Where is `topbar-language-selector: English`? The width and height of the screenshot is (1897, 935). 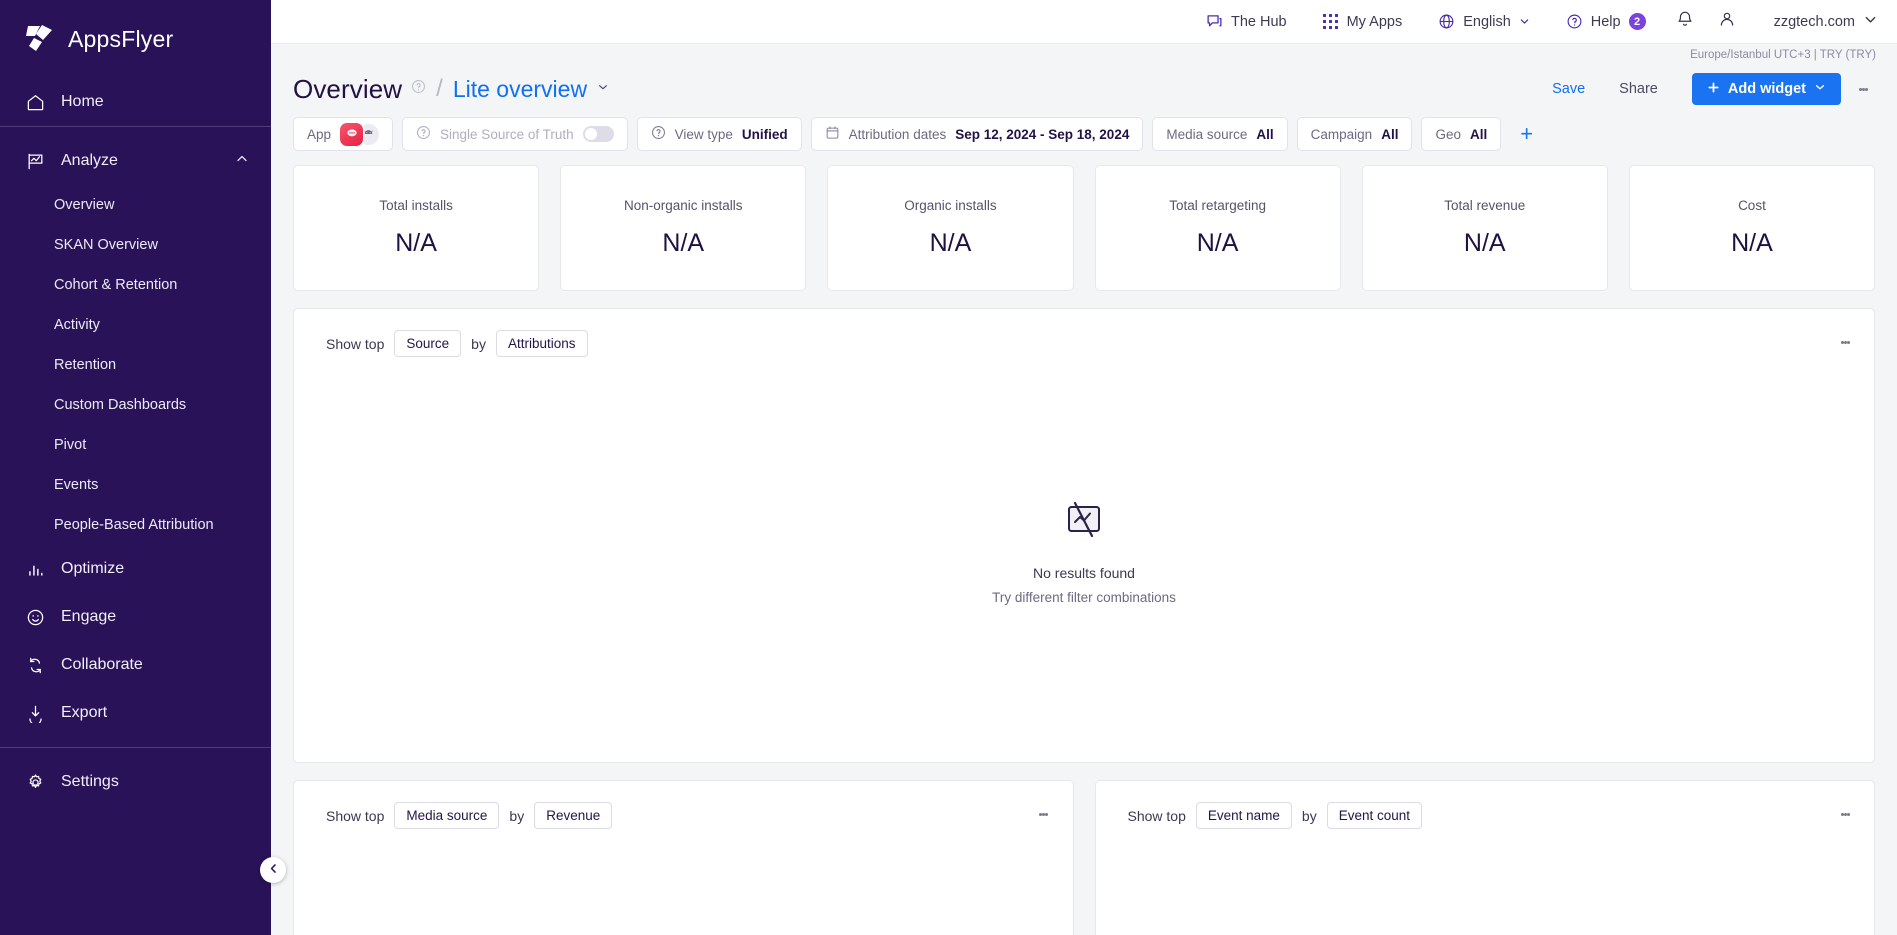
topbar-language-selector: English is located at coordinates (1484, 22).